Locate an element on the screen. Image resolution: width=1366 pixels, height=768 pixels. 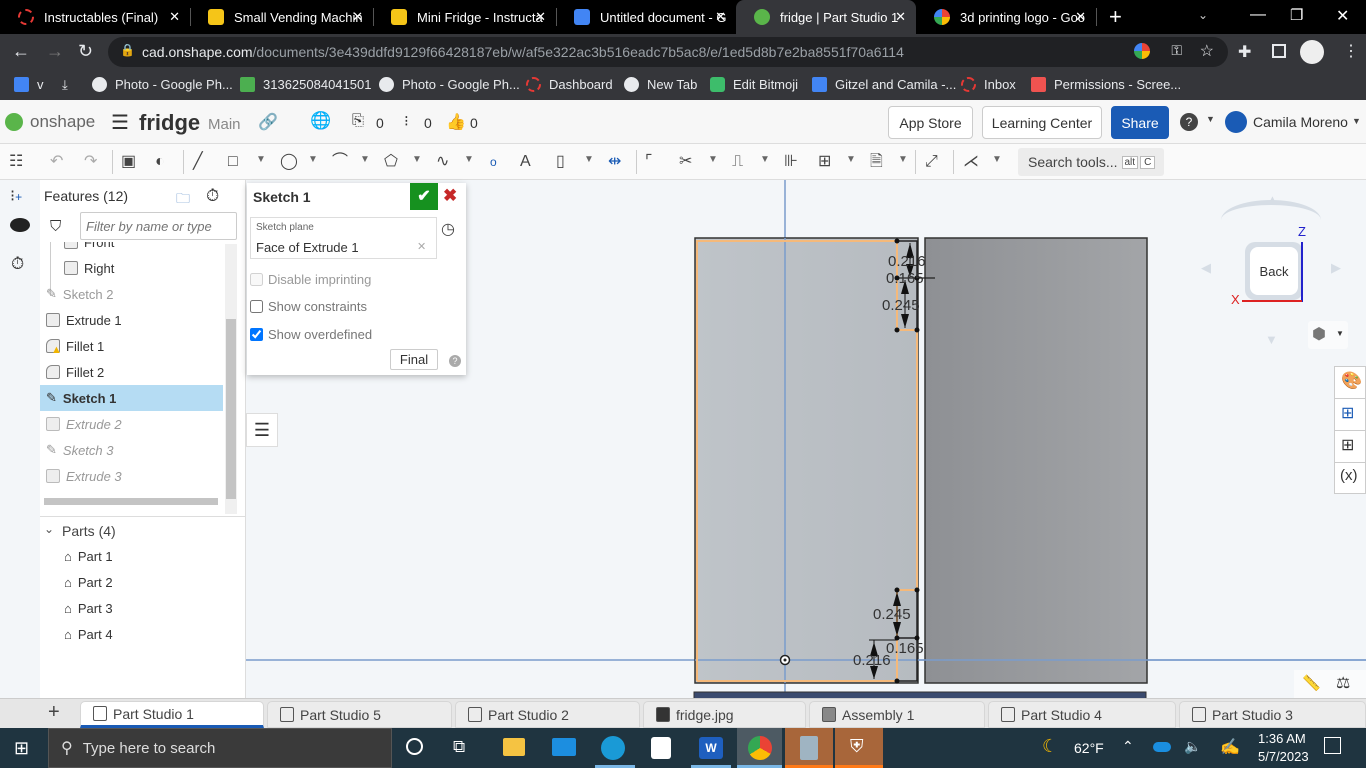
undo-icon: ↶ is located at coordinates (56, 162).